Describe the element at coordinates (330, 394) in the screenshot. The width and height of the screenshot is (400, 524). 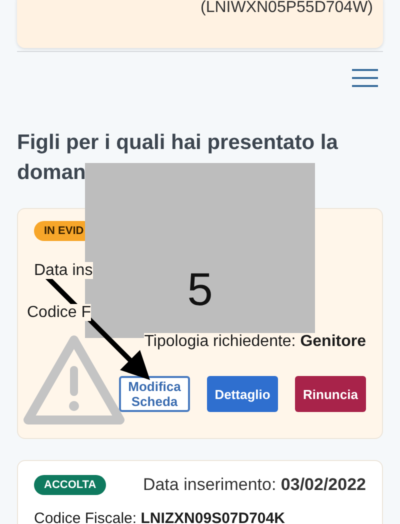
I see `action-button: Rinuncia` at that location.